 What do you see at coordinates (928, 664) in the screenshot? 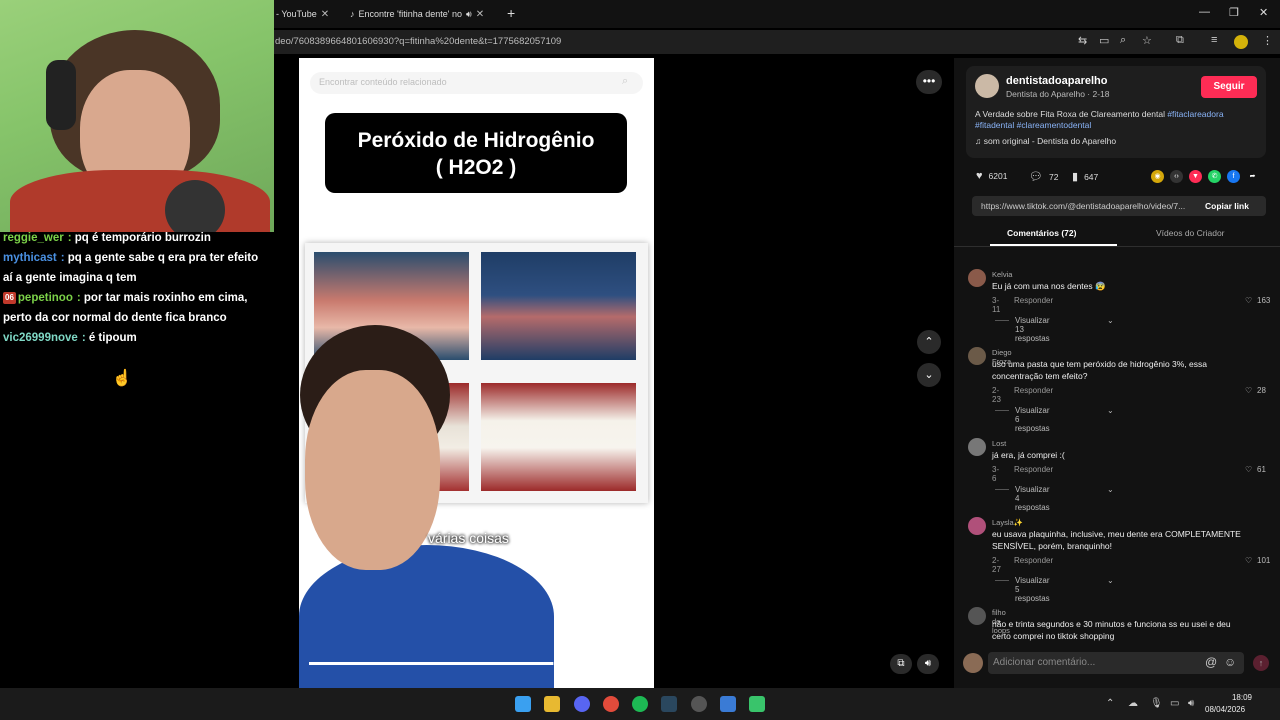
I see `volume-button: 🔊︎` at bounding box center [928, 664].